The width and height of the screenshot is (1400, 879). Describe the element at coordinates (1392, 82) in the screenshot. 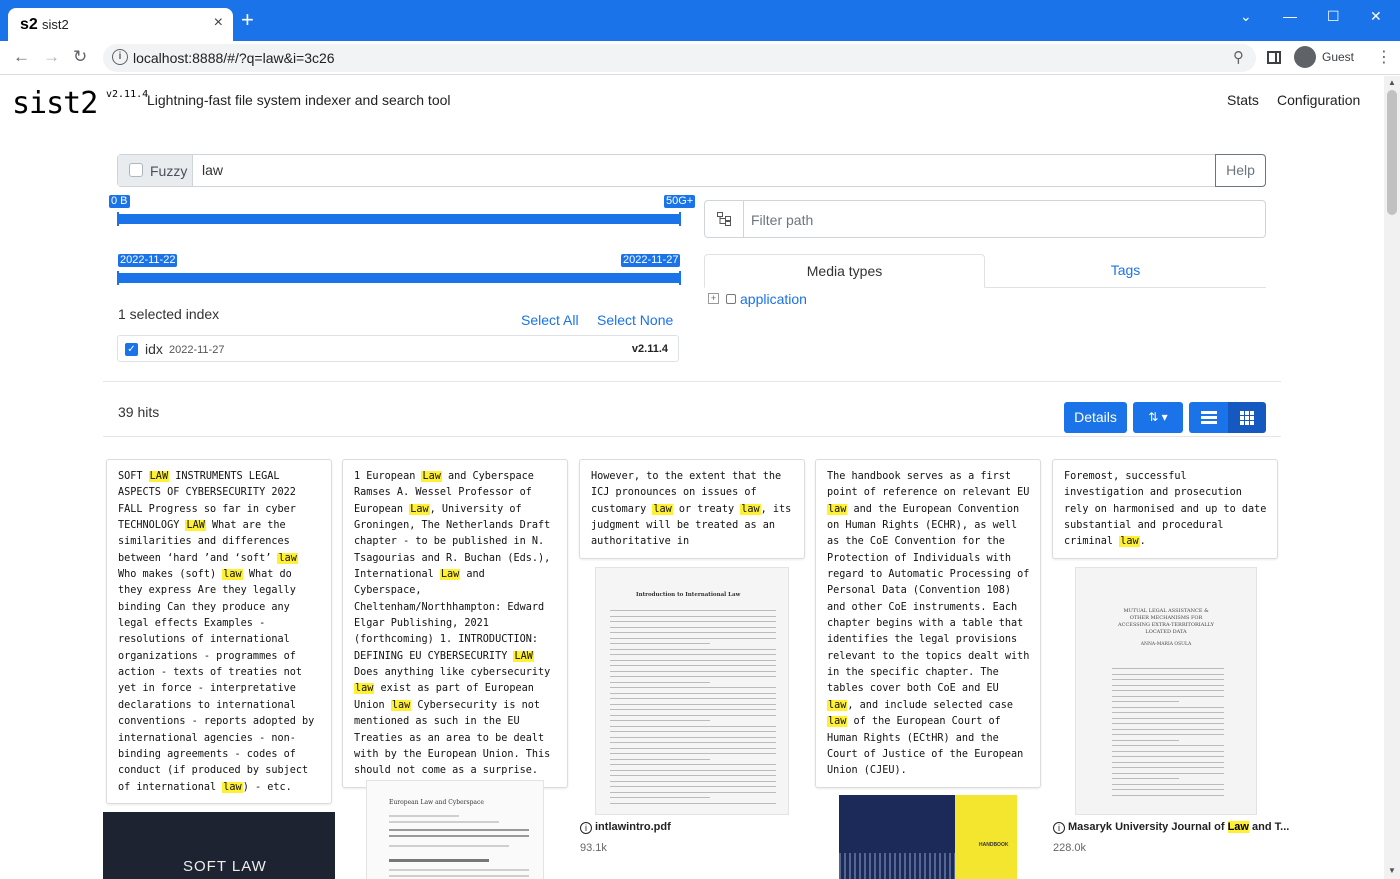

I see `scroll-up-icon: ▲` at that location.